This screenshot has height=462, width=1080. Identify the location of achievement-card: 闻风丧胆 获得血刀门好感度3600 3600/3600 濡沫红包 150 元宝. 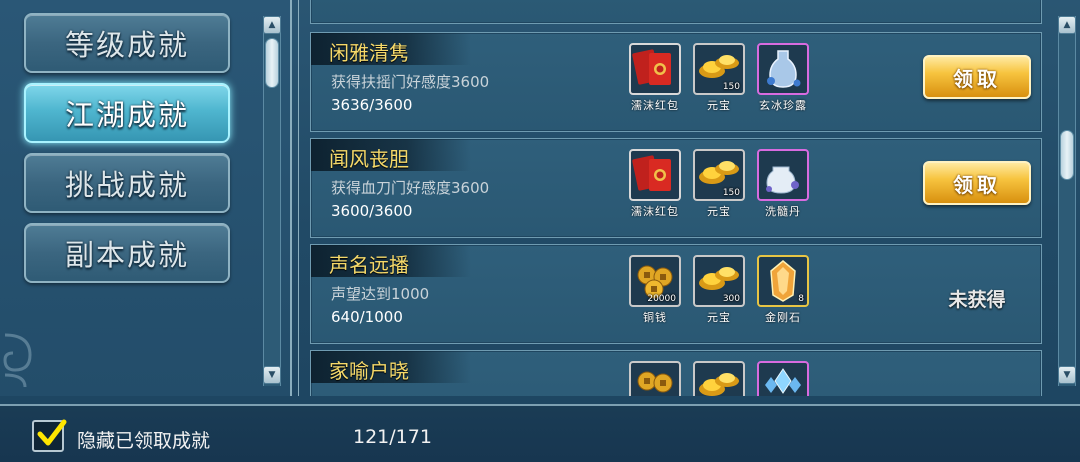
(676, 188).